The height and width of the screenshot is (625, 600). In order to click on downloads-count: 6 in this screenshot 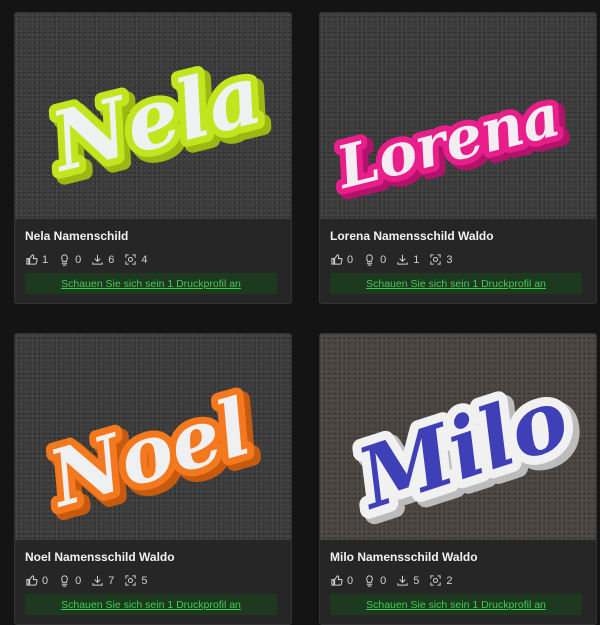, I will do `click(111, 259)`.